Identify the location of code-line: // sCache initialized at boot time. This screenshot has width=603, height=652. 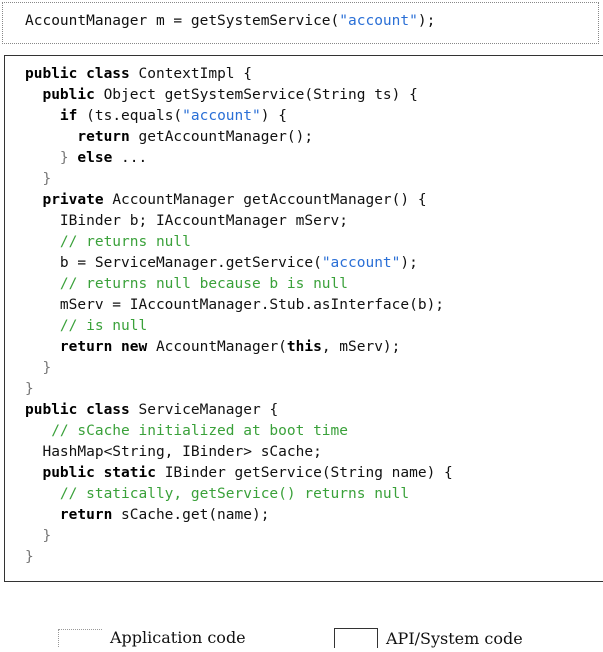
(239, 431).